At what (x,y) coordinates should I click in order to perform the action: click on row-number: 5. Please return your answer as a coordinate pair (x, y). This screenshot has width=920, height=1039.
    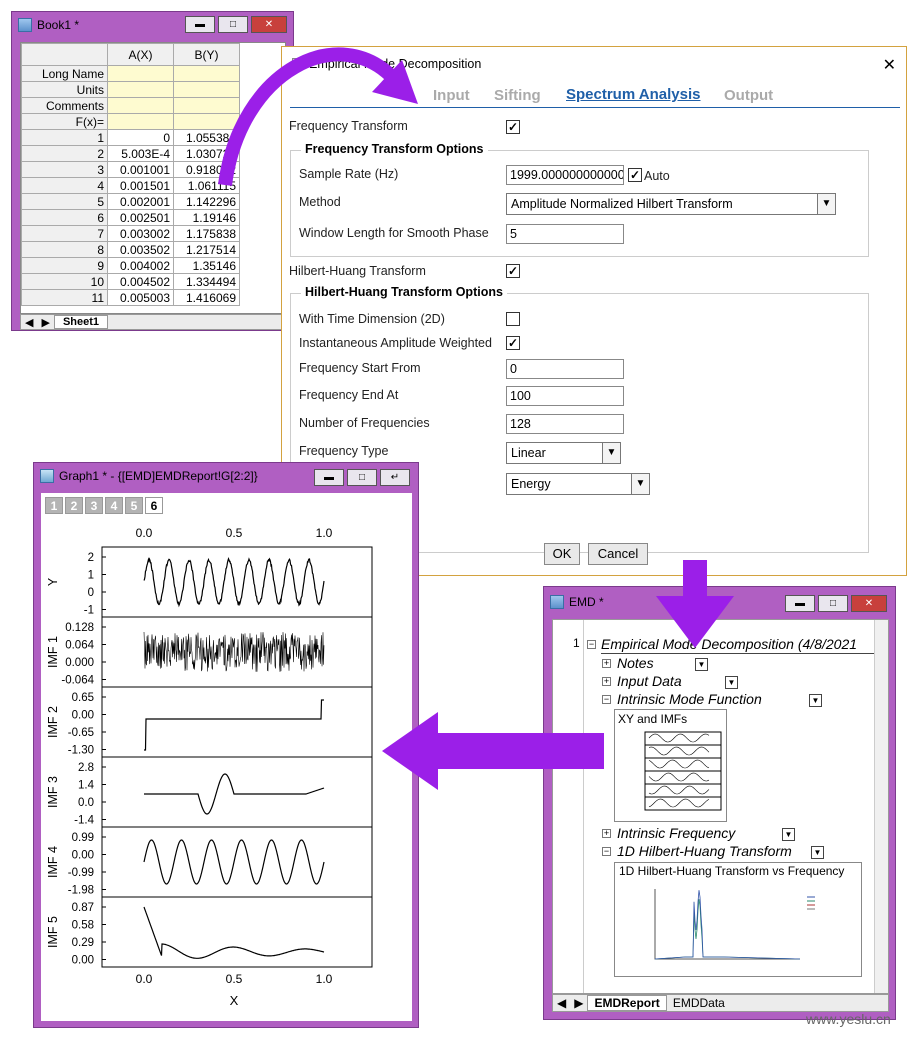
    Looking at the image, I should click on (64, 201).